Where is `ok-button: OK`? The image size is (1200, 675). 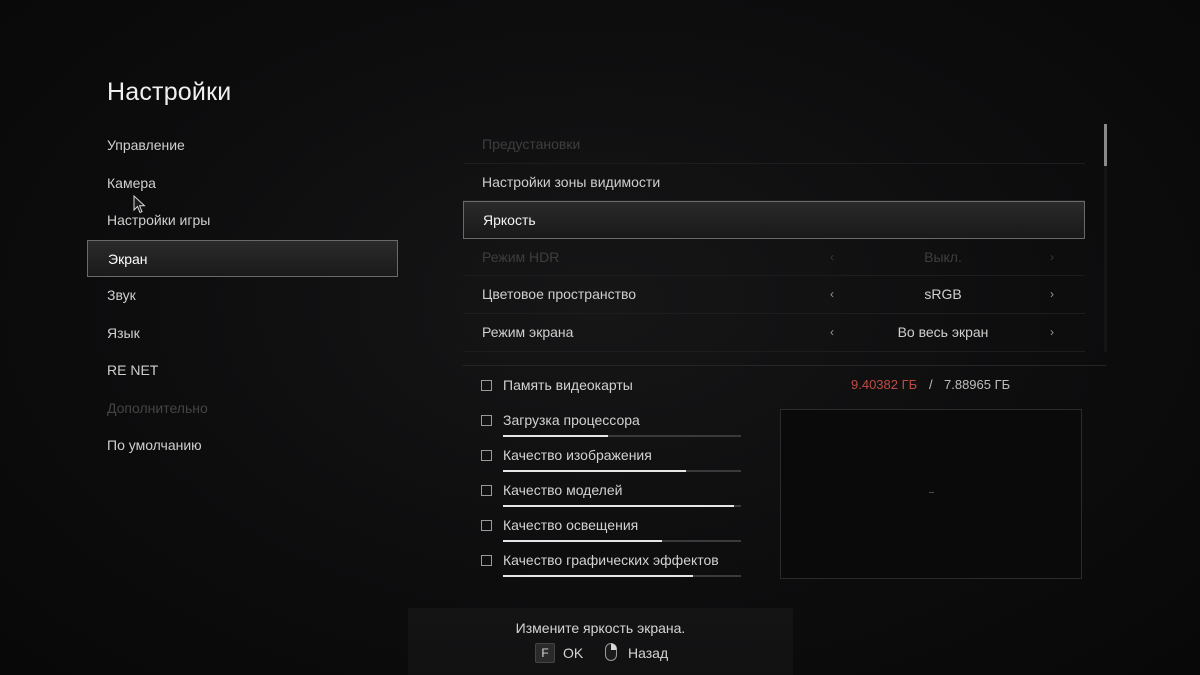
ok-button: OK is located at coordinates (573, 653).